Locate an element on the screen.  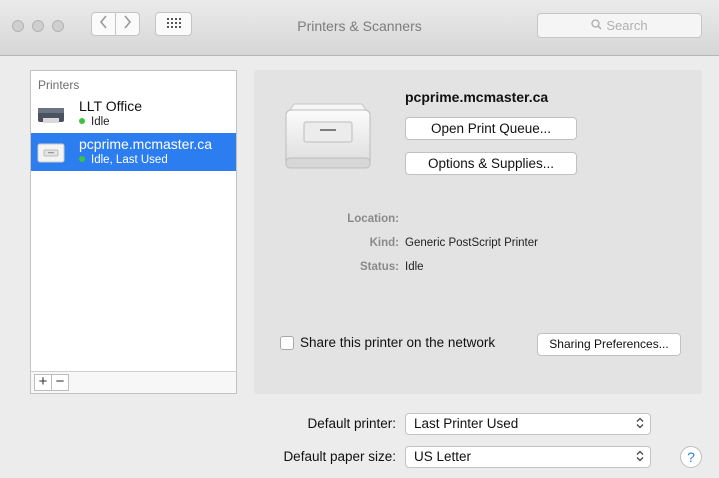
default-paper-size-label: Default paper size: is located at coordinates (339, 456).